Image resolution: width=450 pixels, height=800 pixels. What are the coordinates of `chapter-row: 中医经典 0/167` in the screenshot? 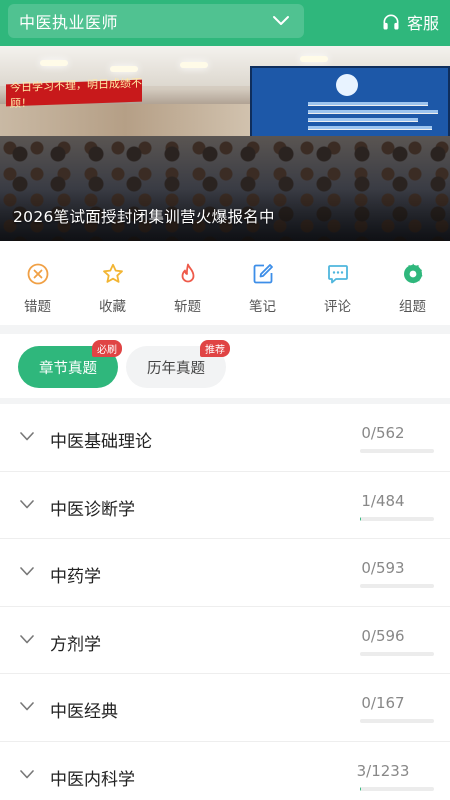 It's located at (225, 708).